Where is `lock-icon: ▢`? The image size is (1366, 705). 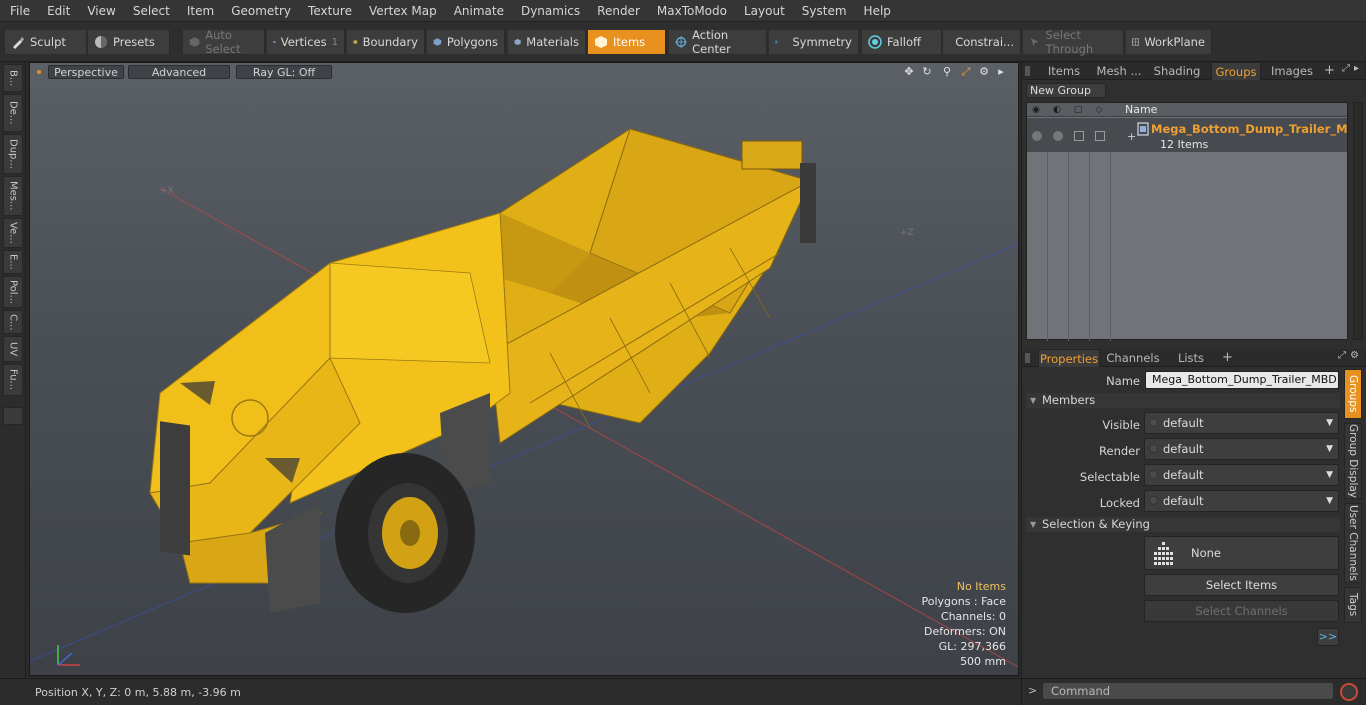
lock-icon: ▢ is located at coordinates (1078, 110).